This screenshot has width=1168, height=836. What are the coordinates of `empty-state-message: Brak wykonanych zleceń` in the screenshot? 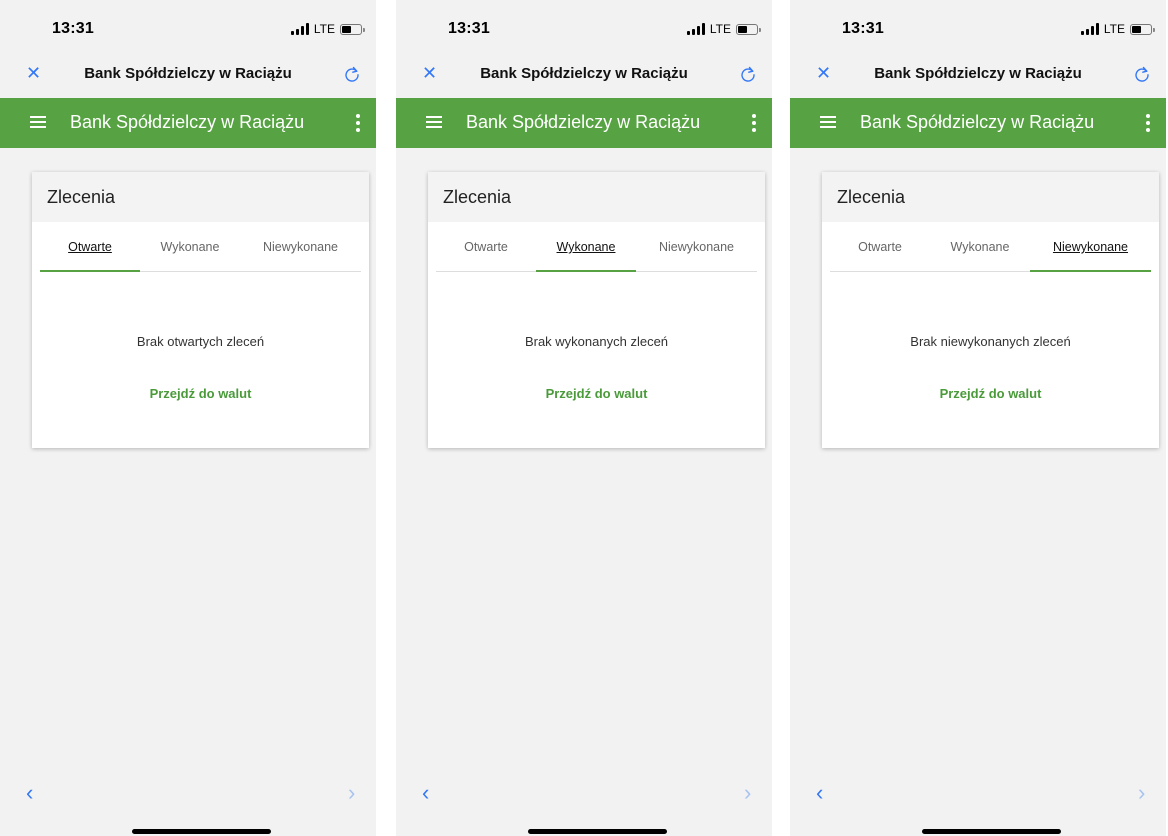 It's located at (596, 341).